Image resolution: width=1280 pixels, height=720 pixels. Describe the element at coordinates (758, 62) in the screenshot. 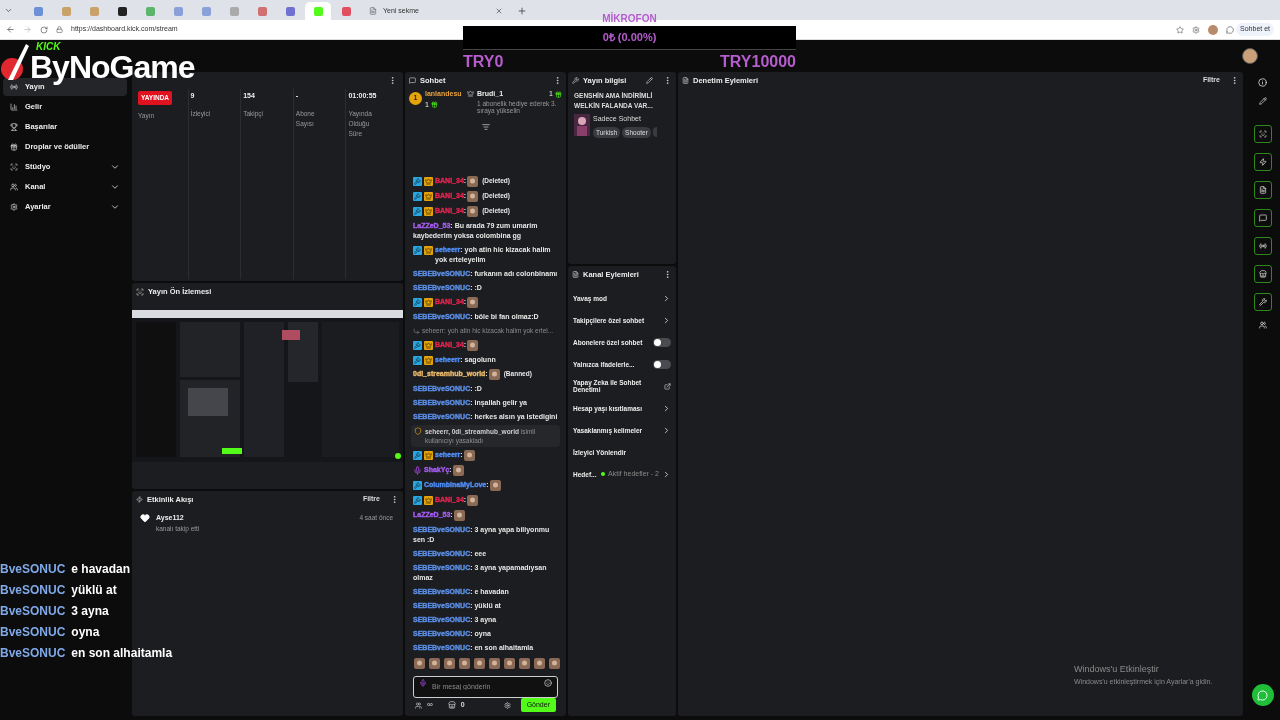

I see `goal-max: TRY10000` at that location.